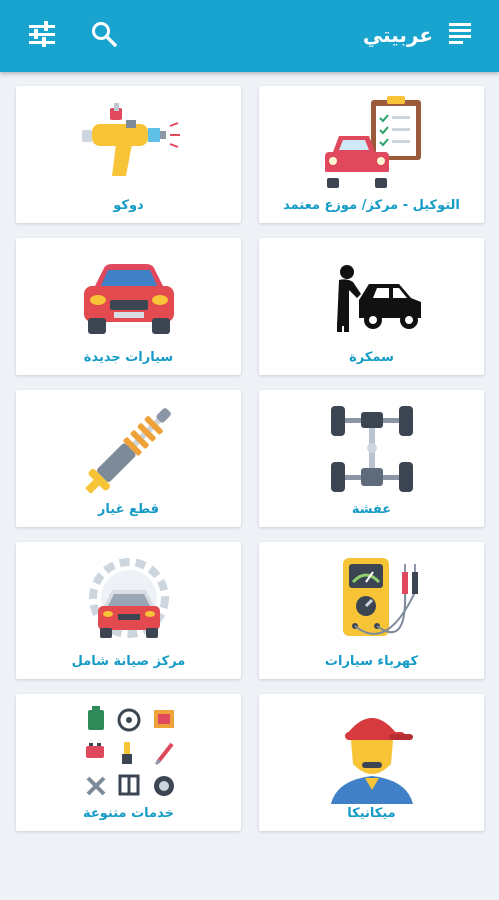 Image resolution: width=499 pixels, height=900 pixels. Describe the element at coordinates (380, 597) in the screenshot. I see `multimeter-icon` at that location.